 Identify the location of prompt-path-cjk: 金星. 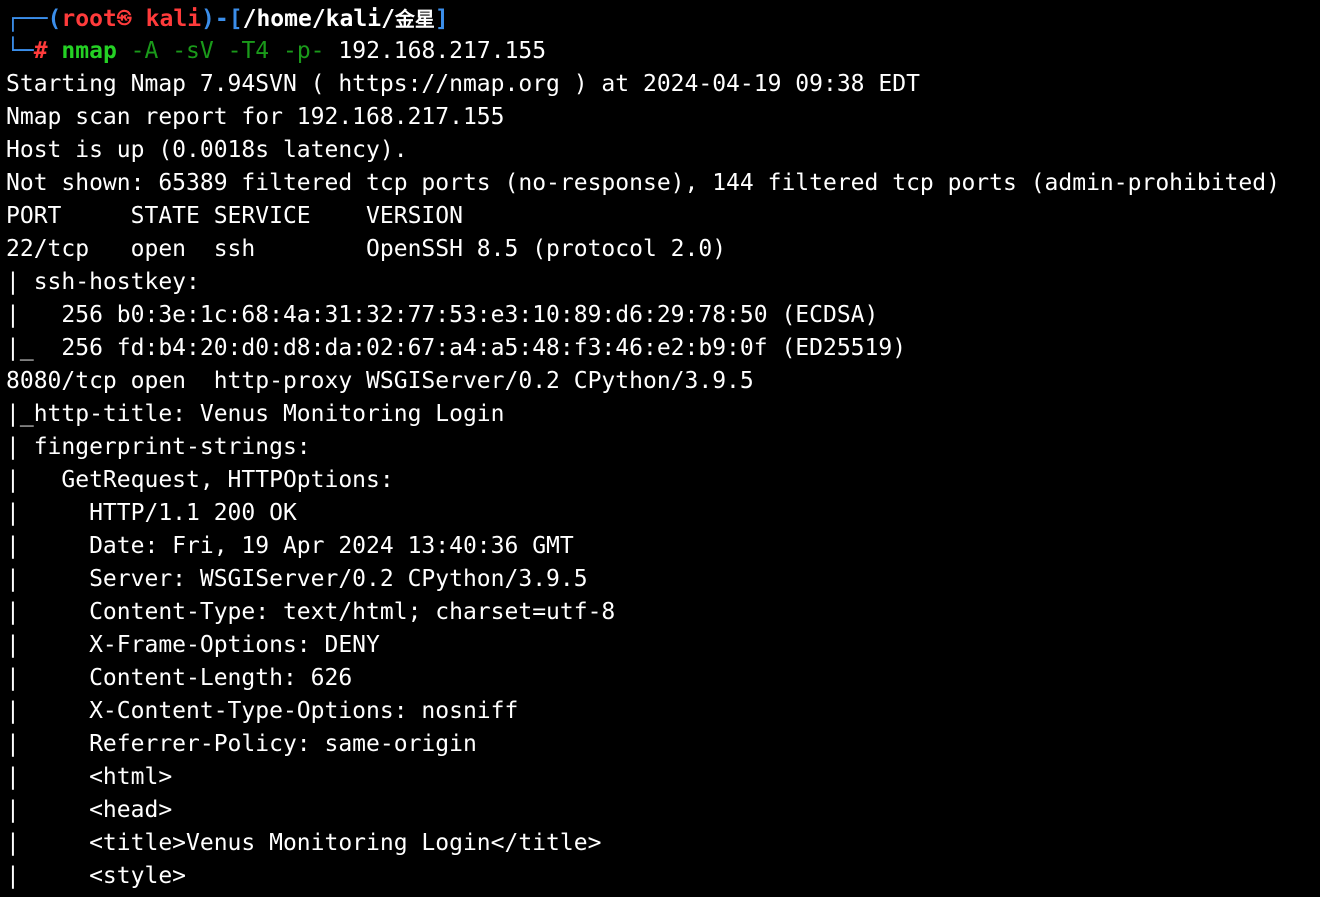
(414, 19).